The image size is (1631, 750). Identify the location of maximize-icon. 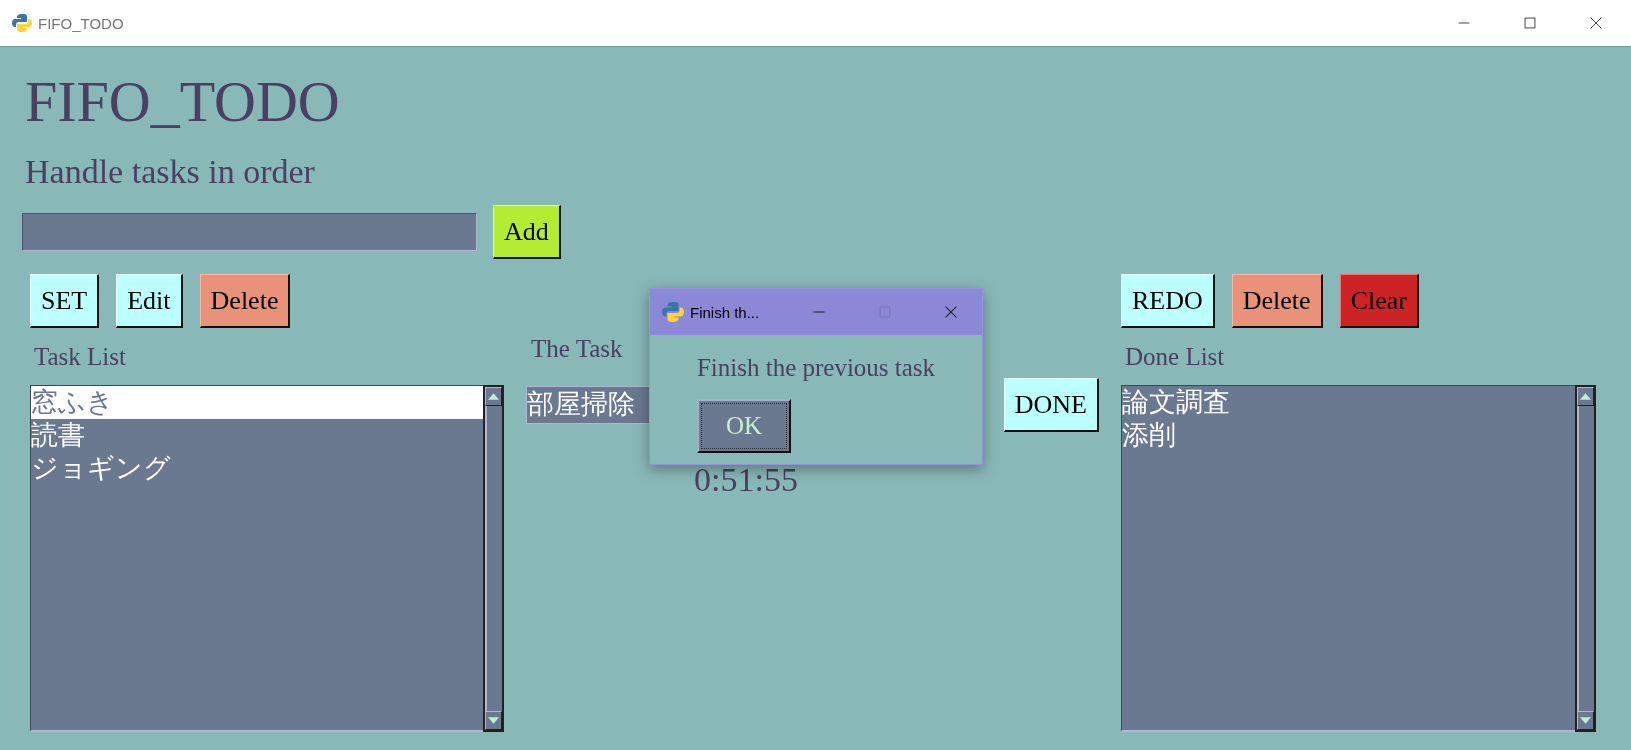
(1530, 23).